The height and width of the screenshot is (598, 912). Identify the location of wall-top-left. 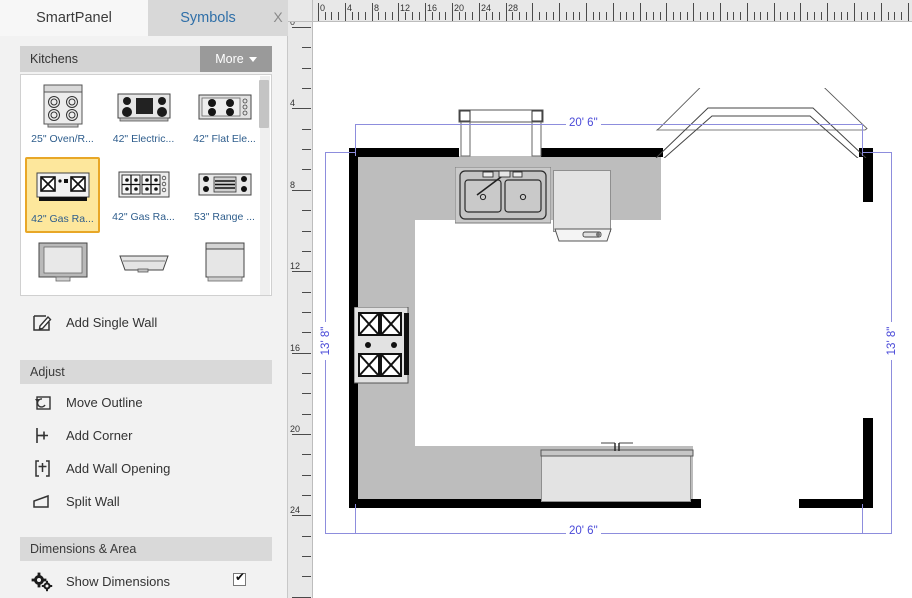
(404, 152).